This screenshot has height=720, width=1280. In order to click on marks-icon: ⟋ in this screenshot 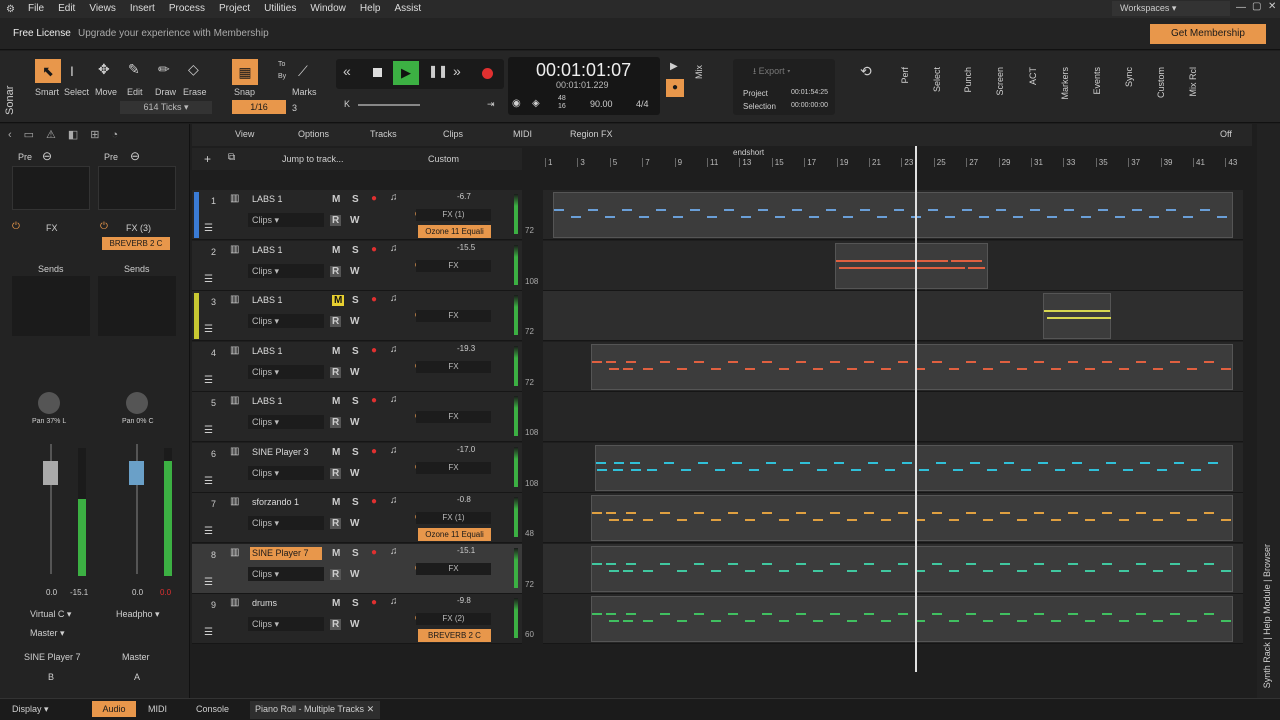, I will do `click(303, 71)`.